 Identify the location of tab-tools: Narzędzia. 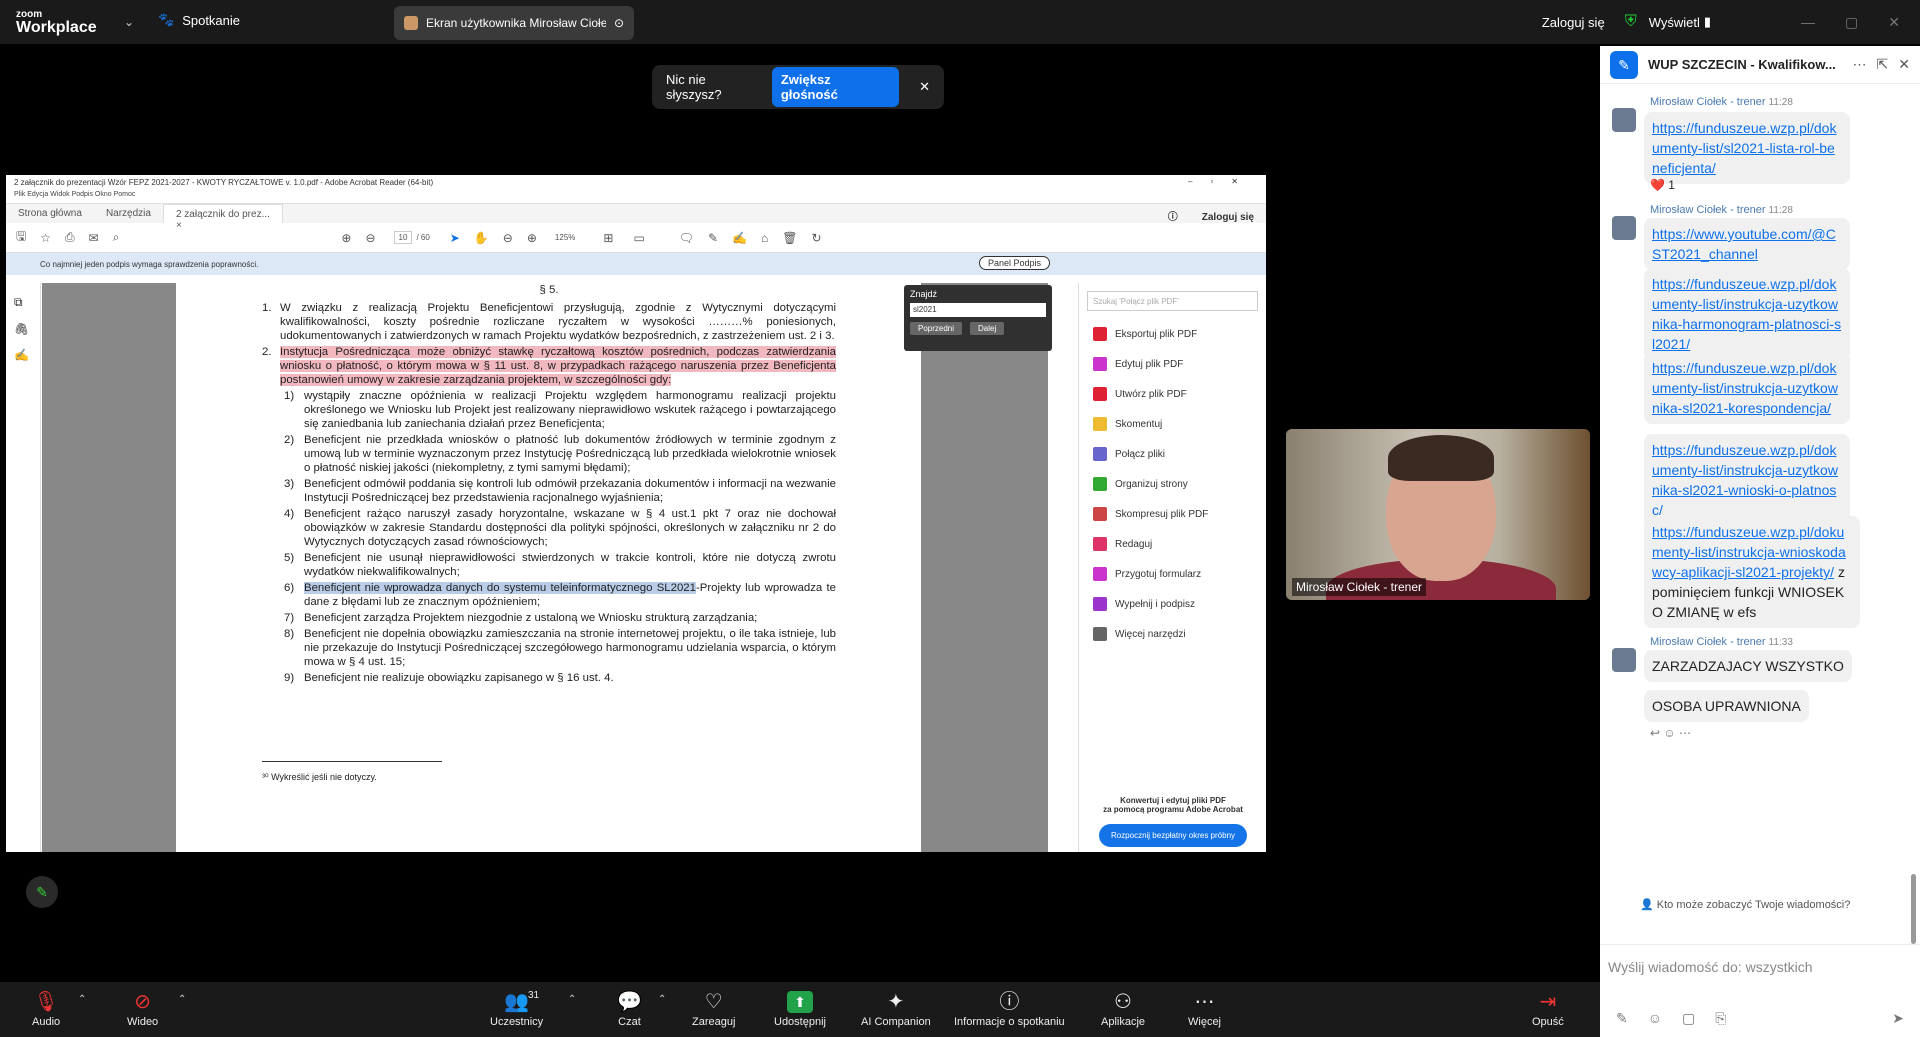
(128, 213).